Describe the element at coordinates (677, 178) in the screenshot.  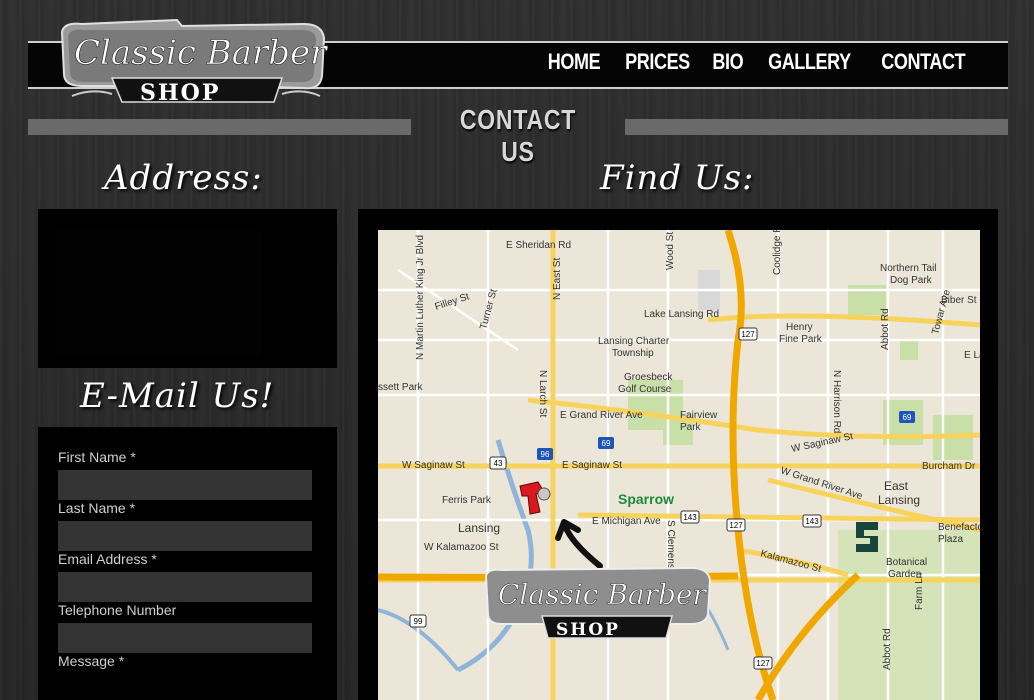
I see `findus-heading: Find Us:` at that location.